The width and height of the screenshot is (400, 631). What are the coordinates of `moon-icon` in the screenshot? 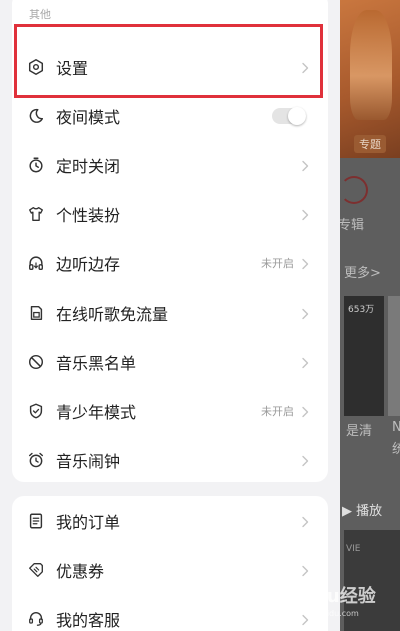 It's located at (36, 116).